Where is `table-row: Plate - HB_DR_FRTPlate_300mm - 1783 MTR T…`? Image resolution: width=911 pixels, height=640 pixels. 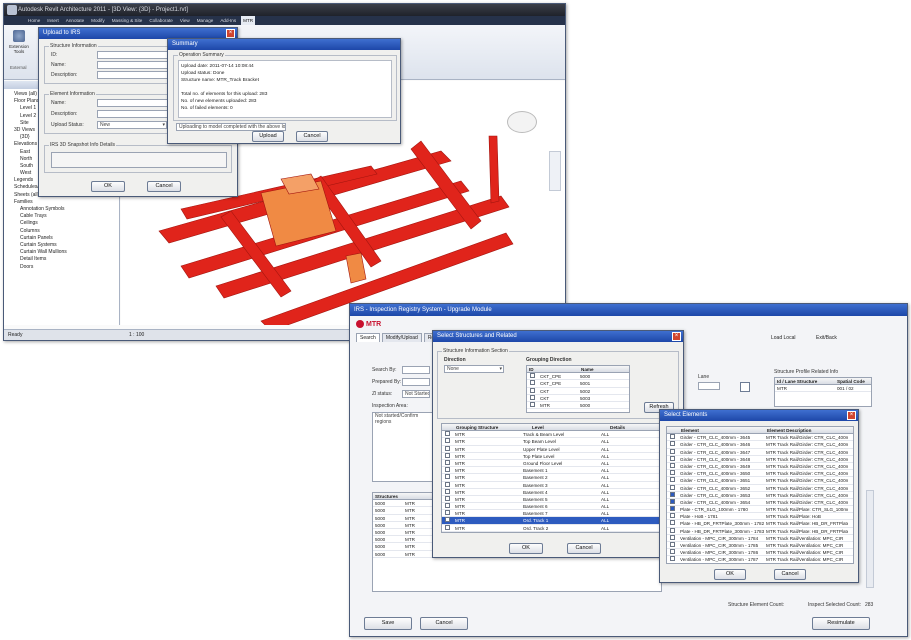 table-row: Plate - HB_DR_FRTPlate_300mm - 1783 MTR T… is located at coordinates (760, 531).